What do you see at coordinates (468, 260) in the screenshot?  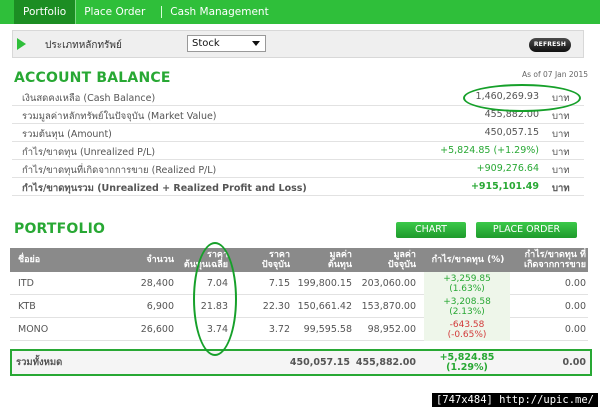 I see `col-unrealized-pl: กำไร/ขาดทุน (%)` at bounding box center [468, 260].